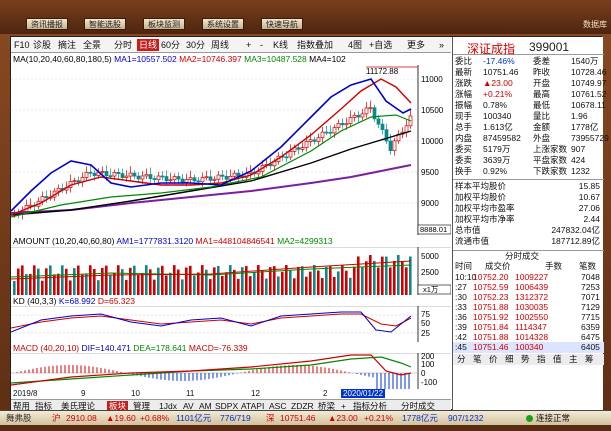  I want to click on amount-legend-title: AMOUNT (10,20,40,60,80), so click(64, 241).